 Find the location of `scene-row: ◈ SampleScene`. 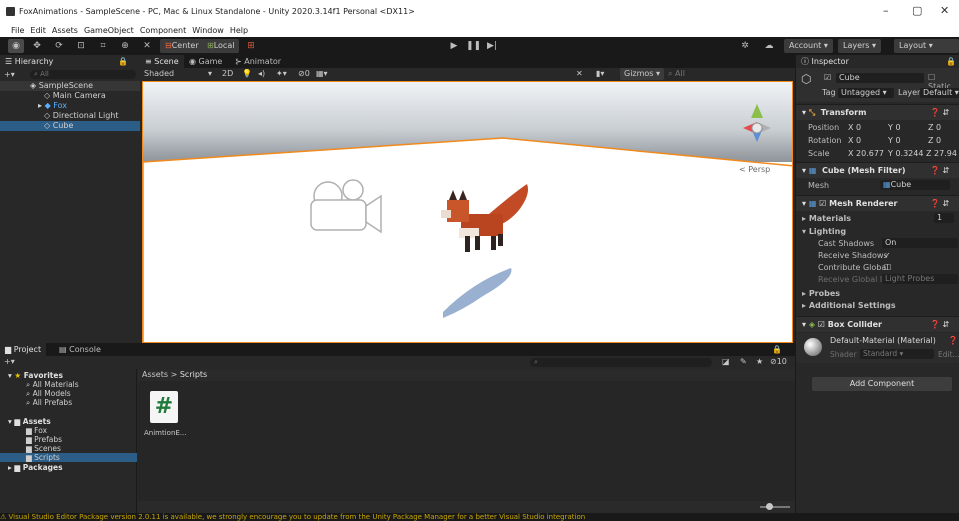

scene-row: ◈ SampleScene is located at coordinates (70, 86).